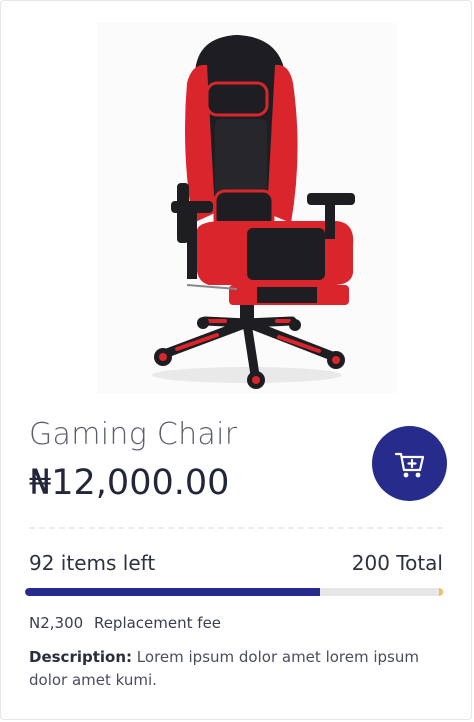  I want to click on product-price: ₦12,000.00, so click(129, 483).